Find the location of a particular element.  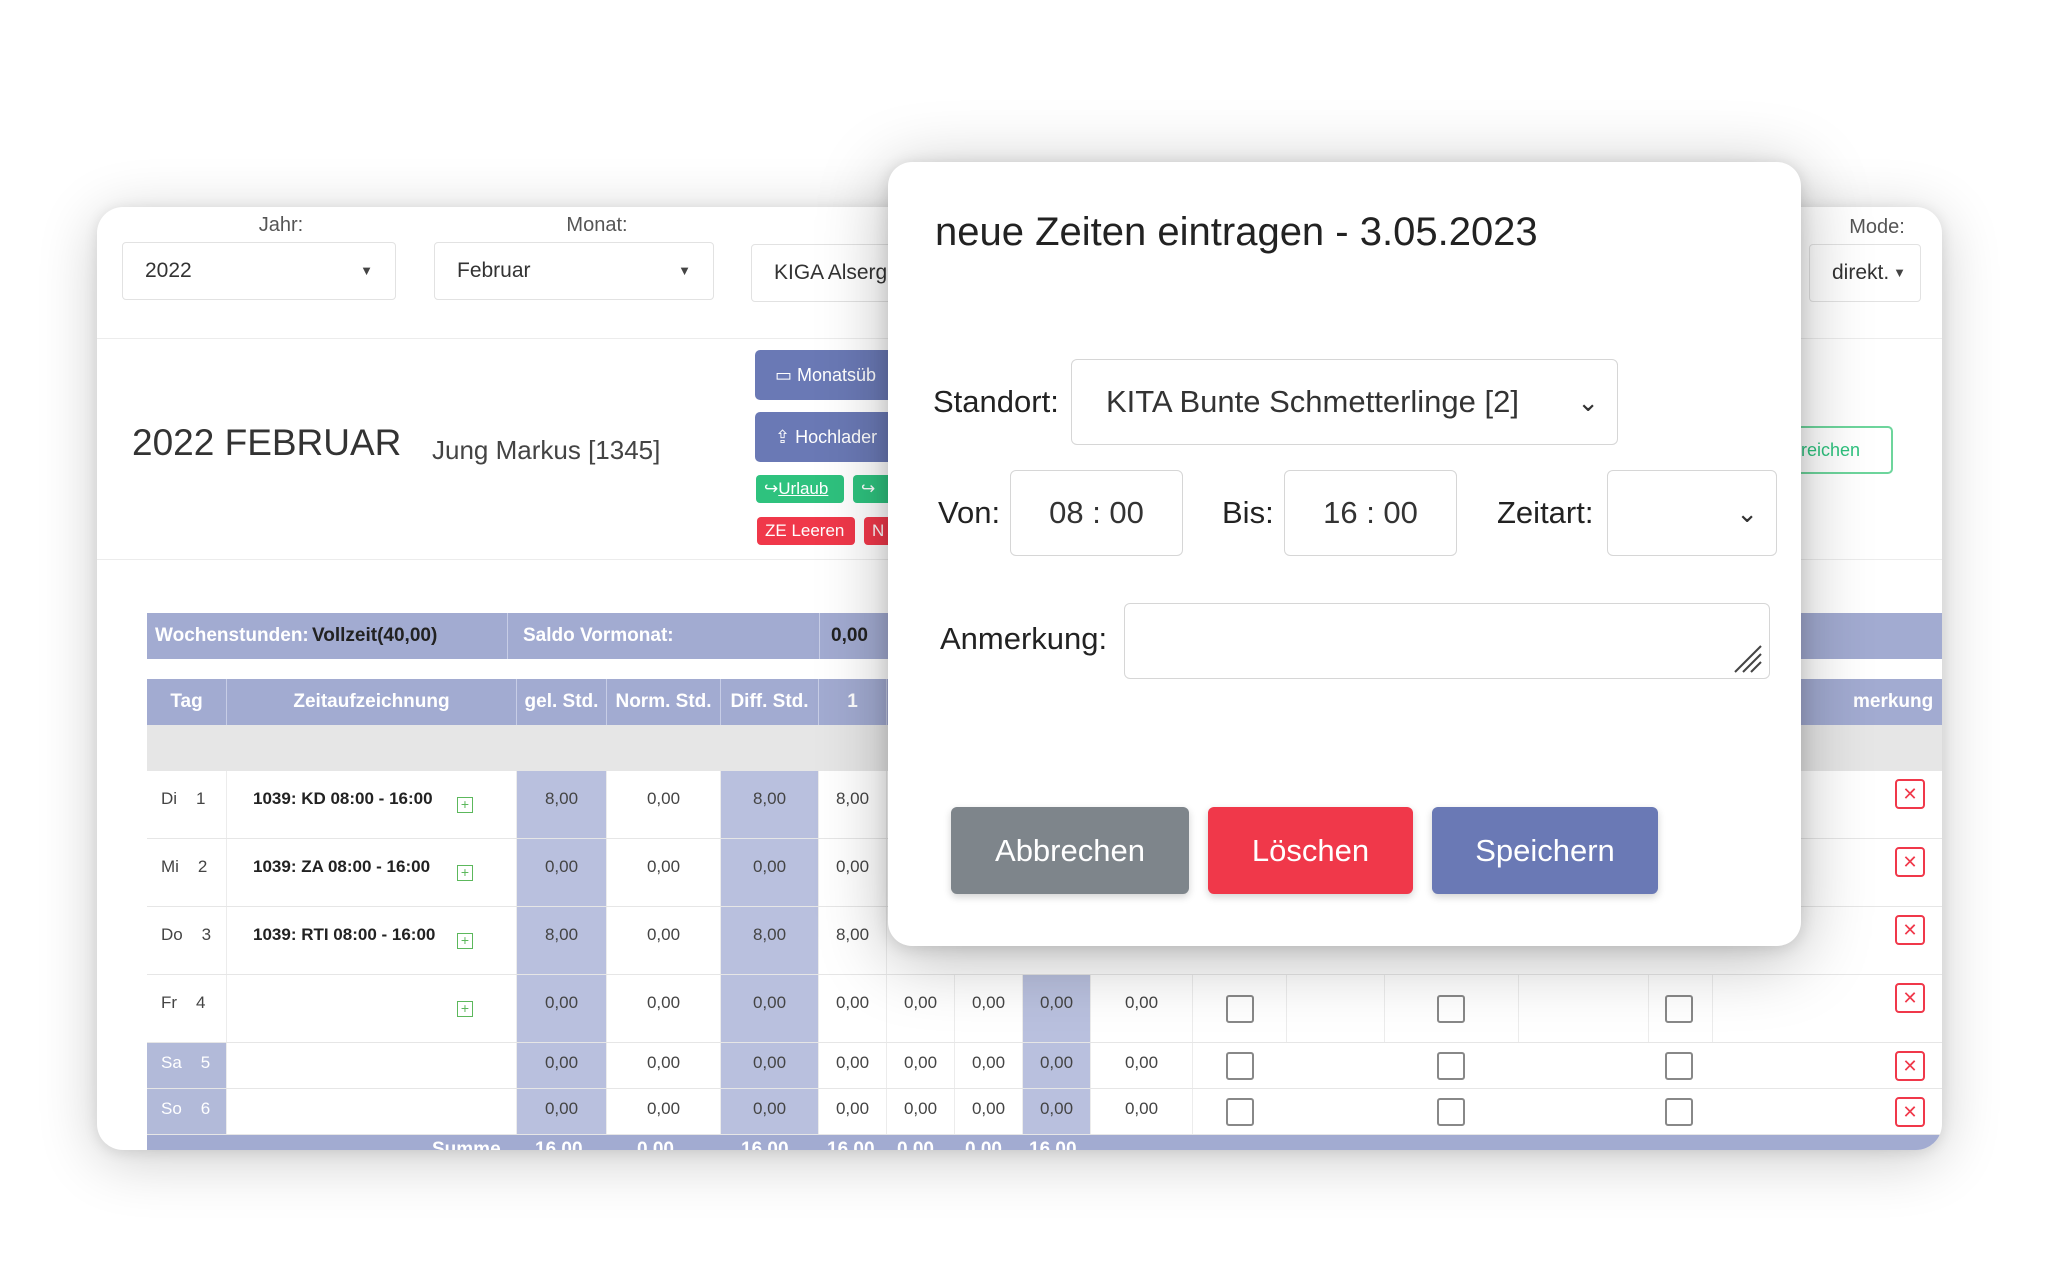

remark-label: Anmerkung: is located at coordinates (1024, 638).